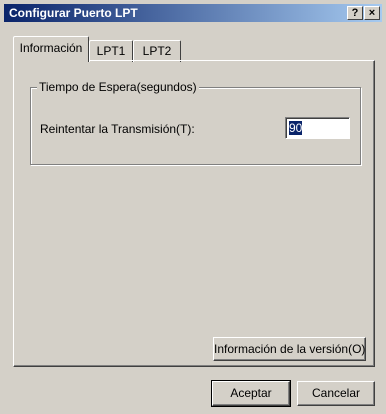 This screenshot has width=386, height=414. Describe the element at coordinates (193, 13) in the screenshot. I see `title-bar: Configurar Puerto LPT ? ×` at that location.